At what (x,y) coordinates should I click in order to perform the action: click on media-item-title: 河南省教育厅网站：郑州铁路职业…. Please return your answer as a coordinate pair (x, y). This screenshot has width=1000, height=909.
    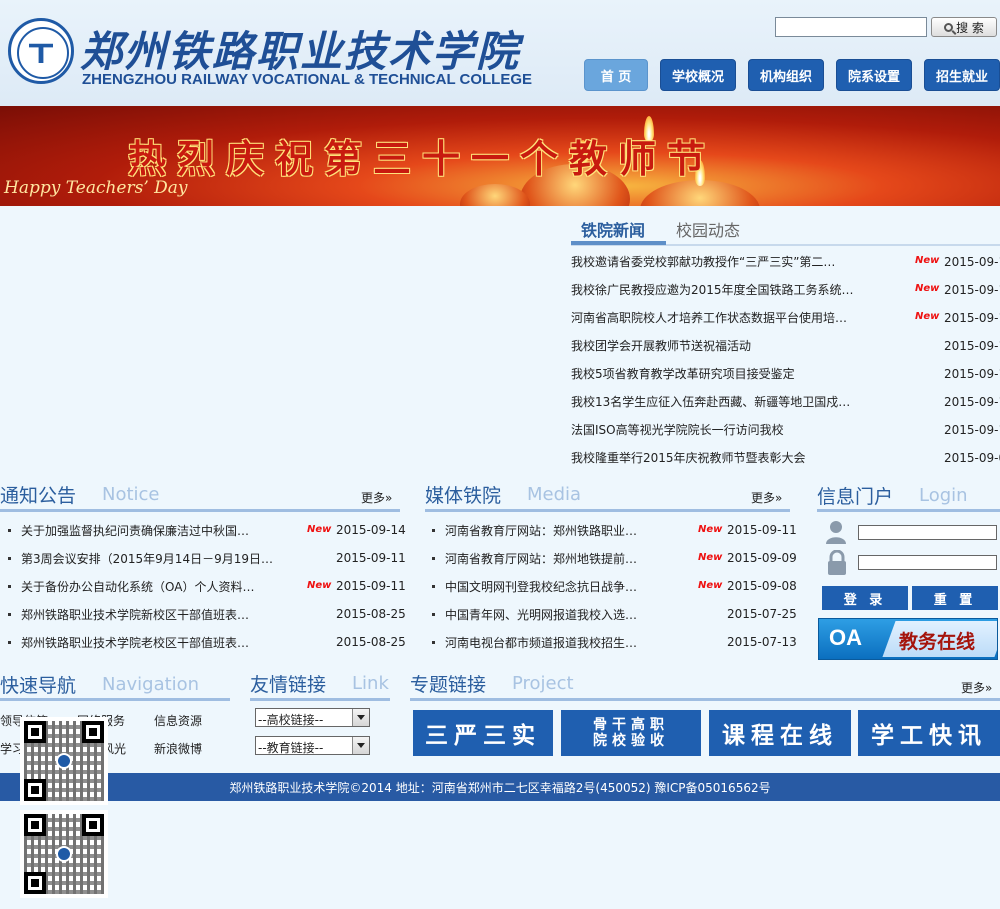
    Looking at the image, I should click on (541, 530).